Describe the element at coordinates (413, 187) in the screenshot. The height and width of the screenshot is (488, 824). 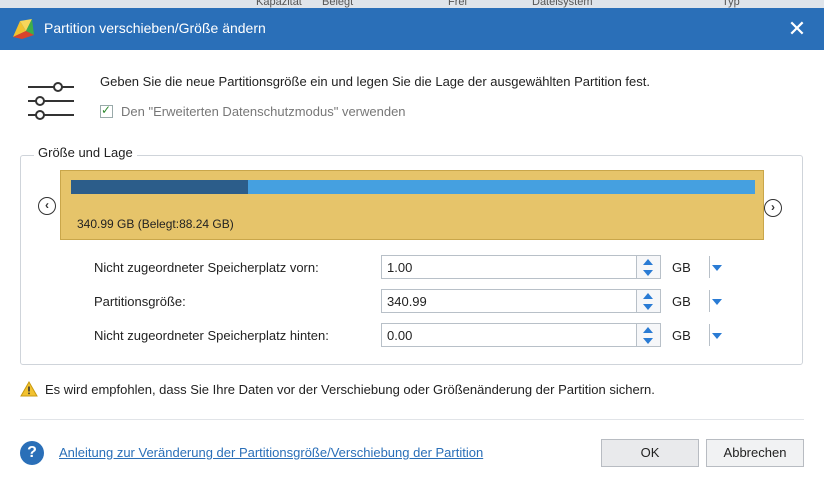
I see `partition-usage-bar` at that location.